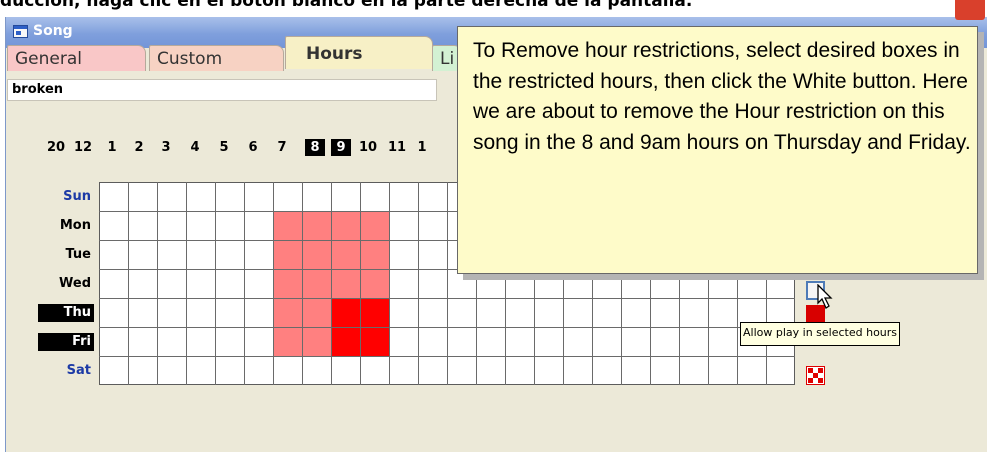 The width and height of the screenshot is (987, 452). I want to click on tab-custom: Custom, so click(216, 58).